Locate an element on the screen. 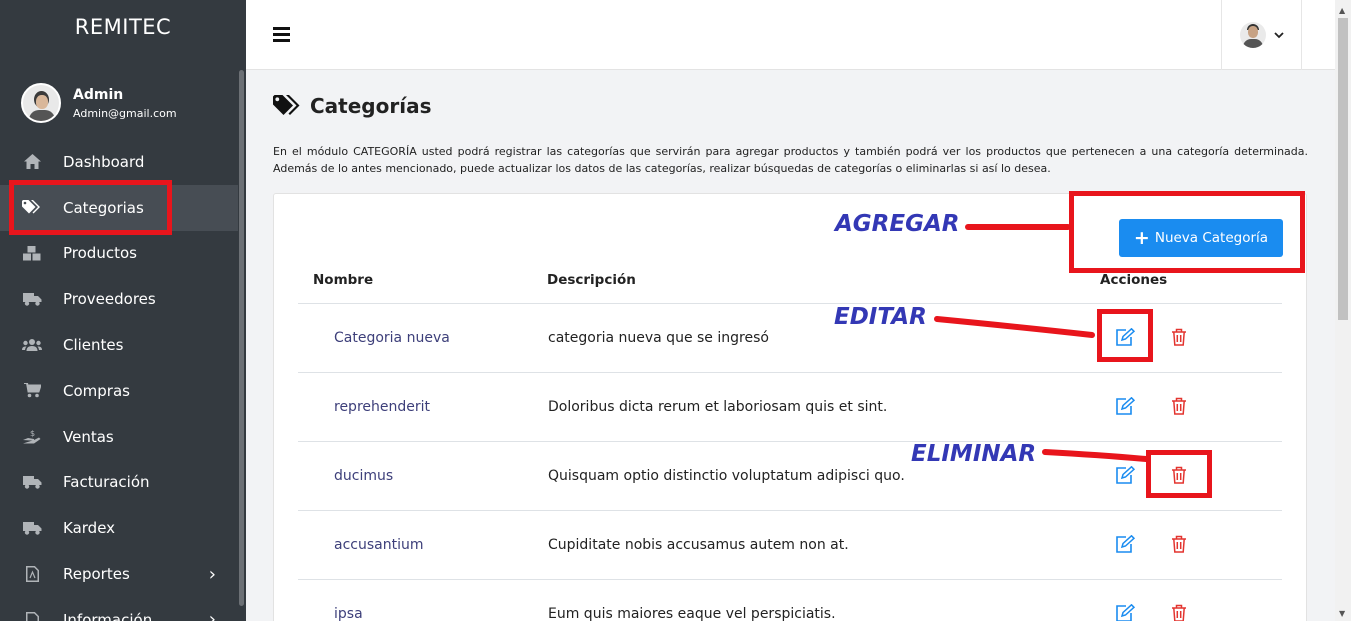 This screenshot has width=1351, height=621. annotation-arrows is located at coordinates (1041, 343).